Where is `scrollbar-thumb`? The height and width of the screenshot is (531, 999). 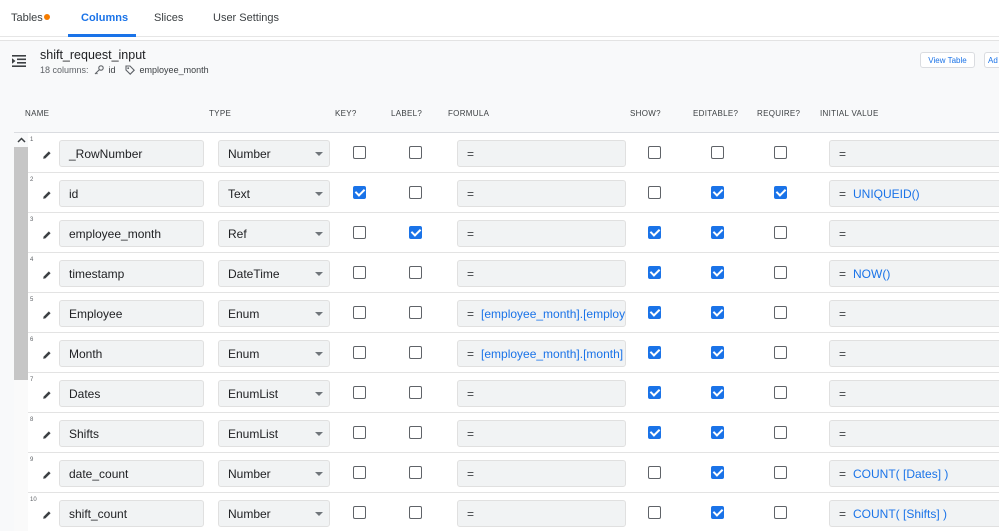
scrollbar-thumb is located at coordinates (21, 263).